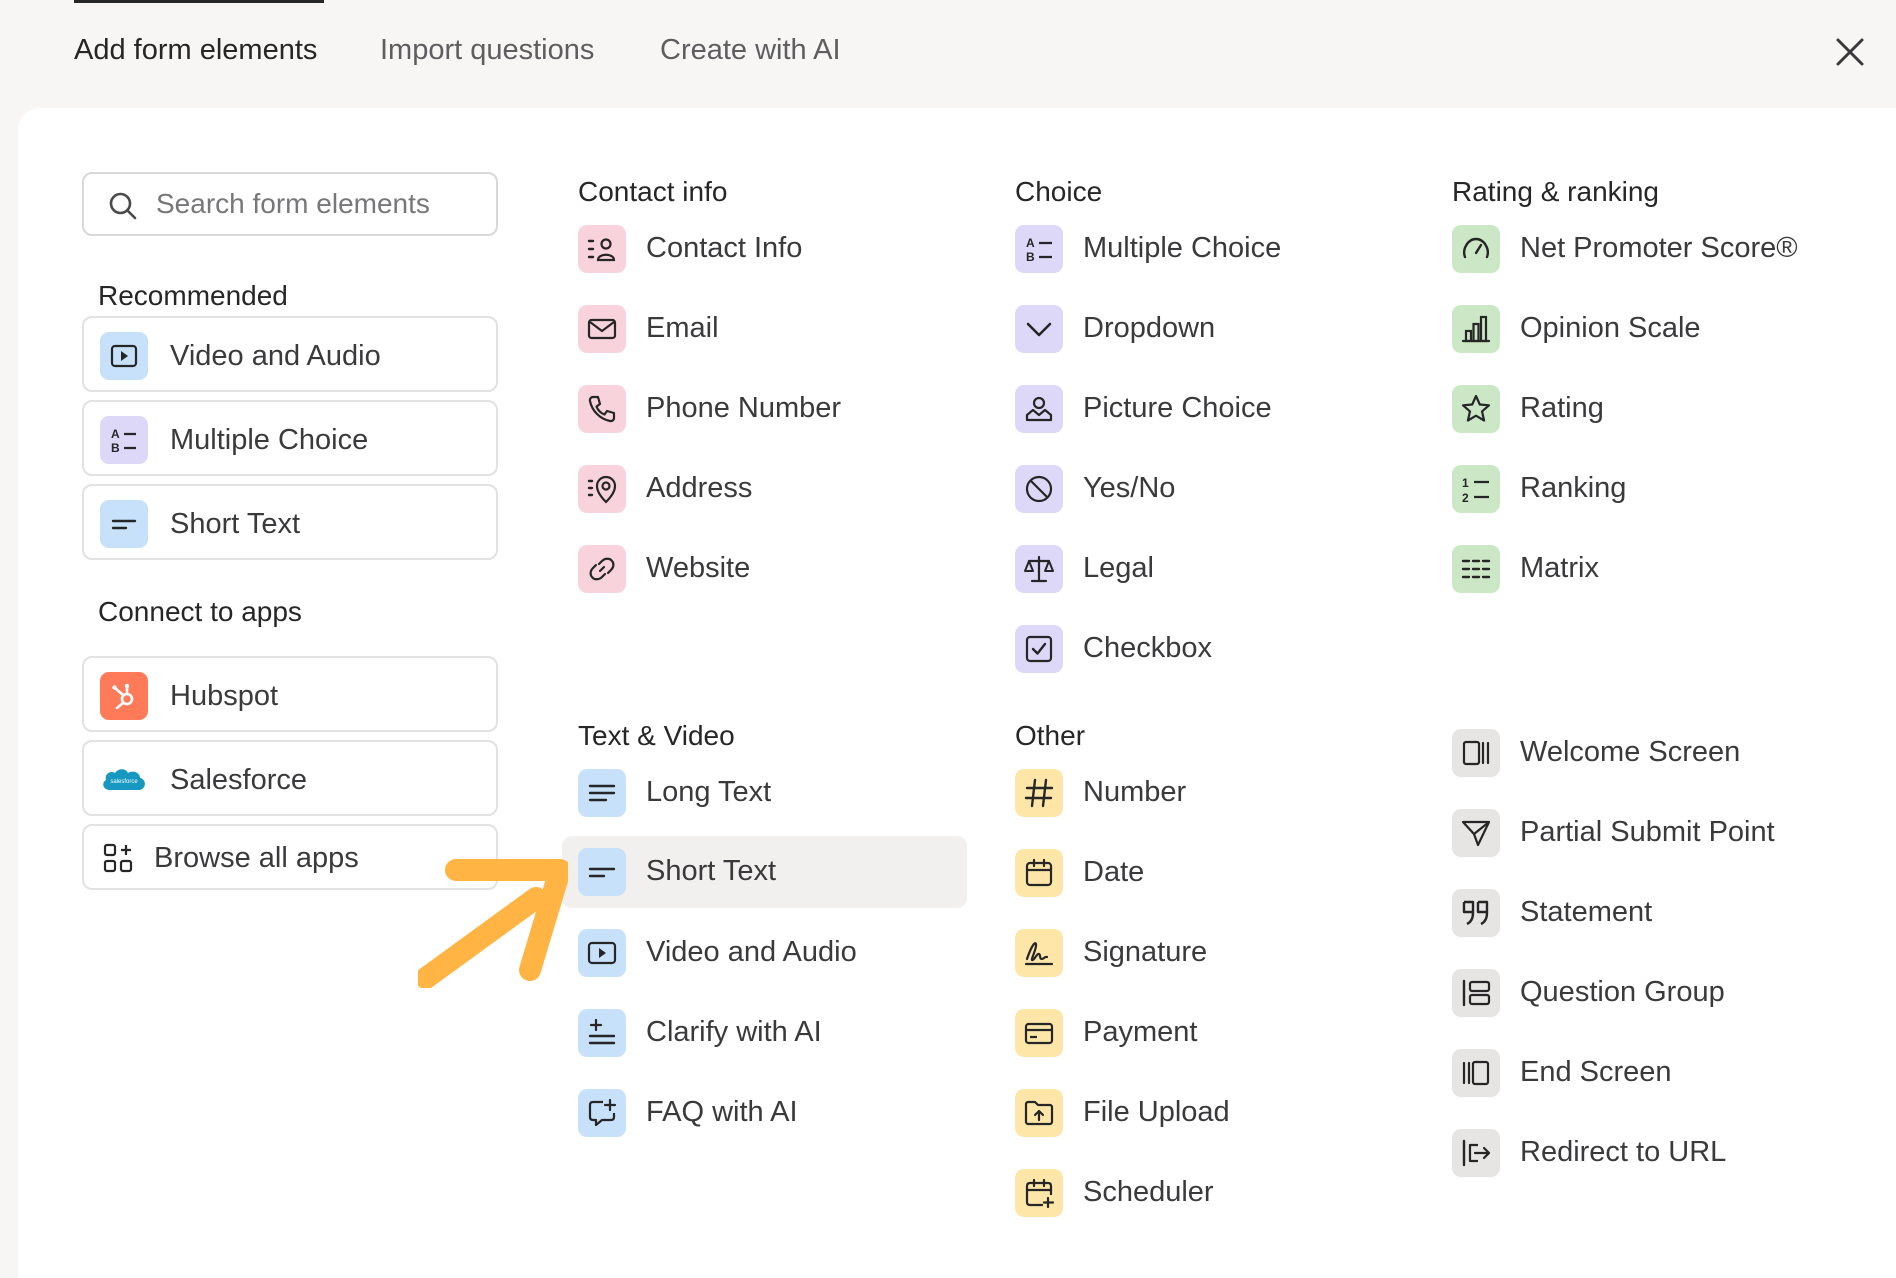 Image resolution: width=1896 pixels, height=1278 pixels. I want to click on end-screen-icon, so click(1476, 1073).